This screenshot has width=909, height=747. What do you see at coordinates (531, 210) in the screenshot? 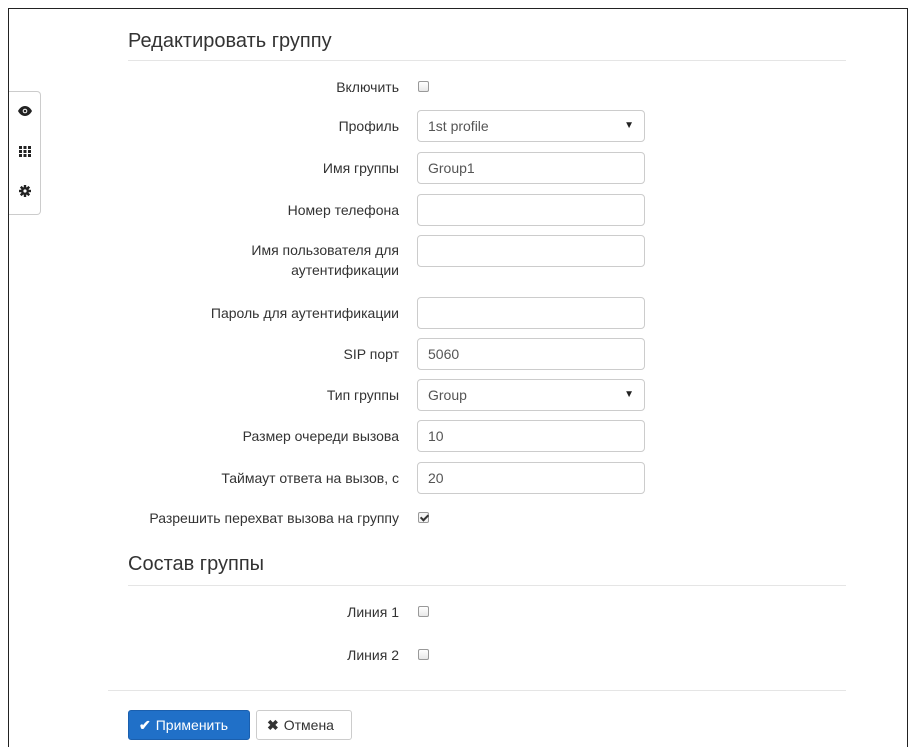
I see `phone-number-input` at bounding box center [531, 210].